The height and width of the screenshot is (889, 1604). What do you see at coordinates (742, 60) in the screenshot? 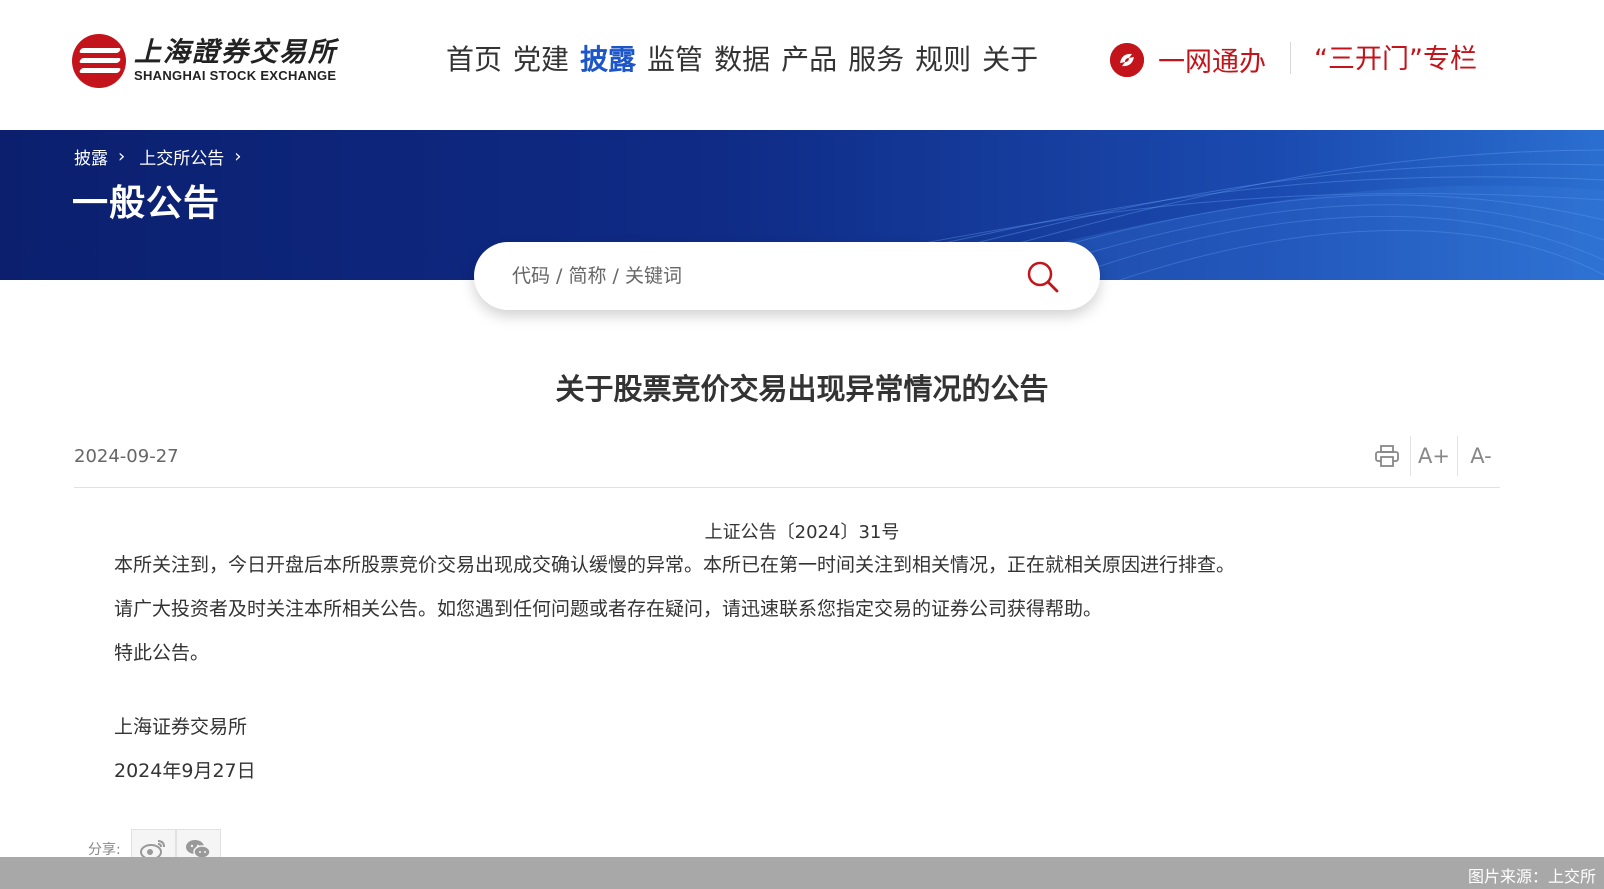
I see `nav-data: 数据` at bounding box center [742, 60].